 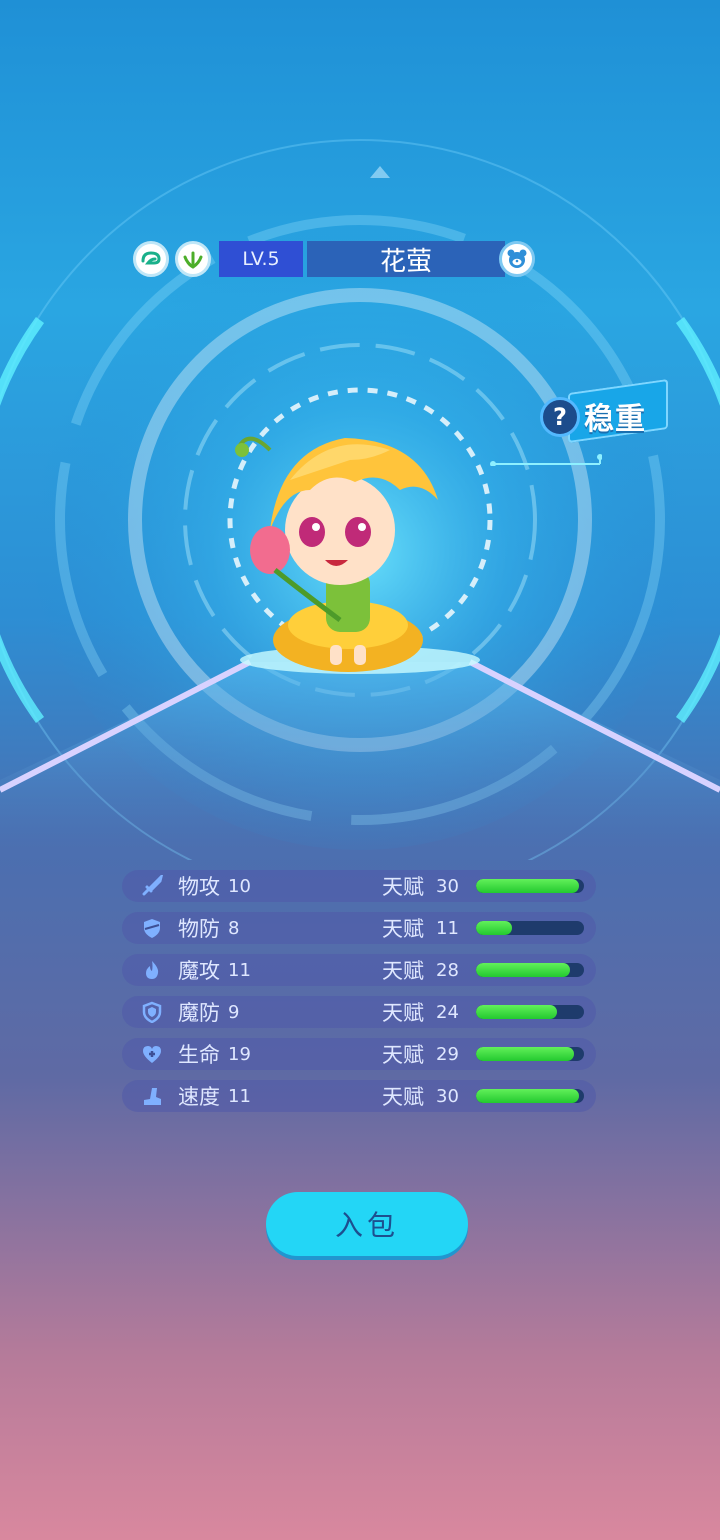 What do you see at coordinates (447, 1054) in the screenshot?
I see `talent-value: 29` at bounding box center [447, 1054].